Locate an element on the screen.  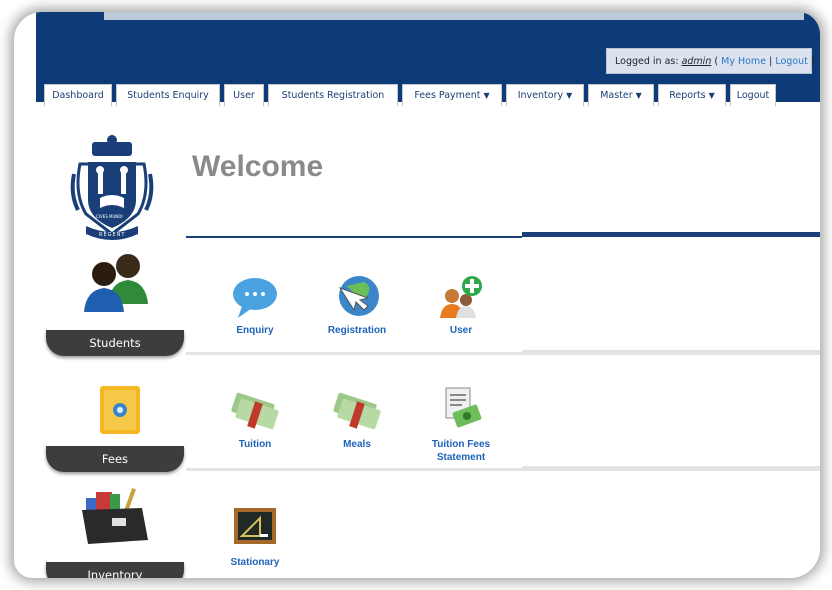
crest-name: REGENT is located at coordinates (112, 235).